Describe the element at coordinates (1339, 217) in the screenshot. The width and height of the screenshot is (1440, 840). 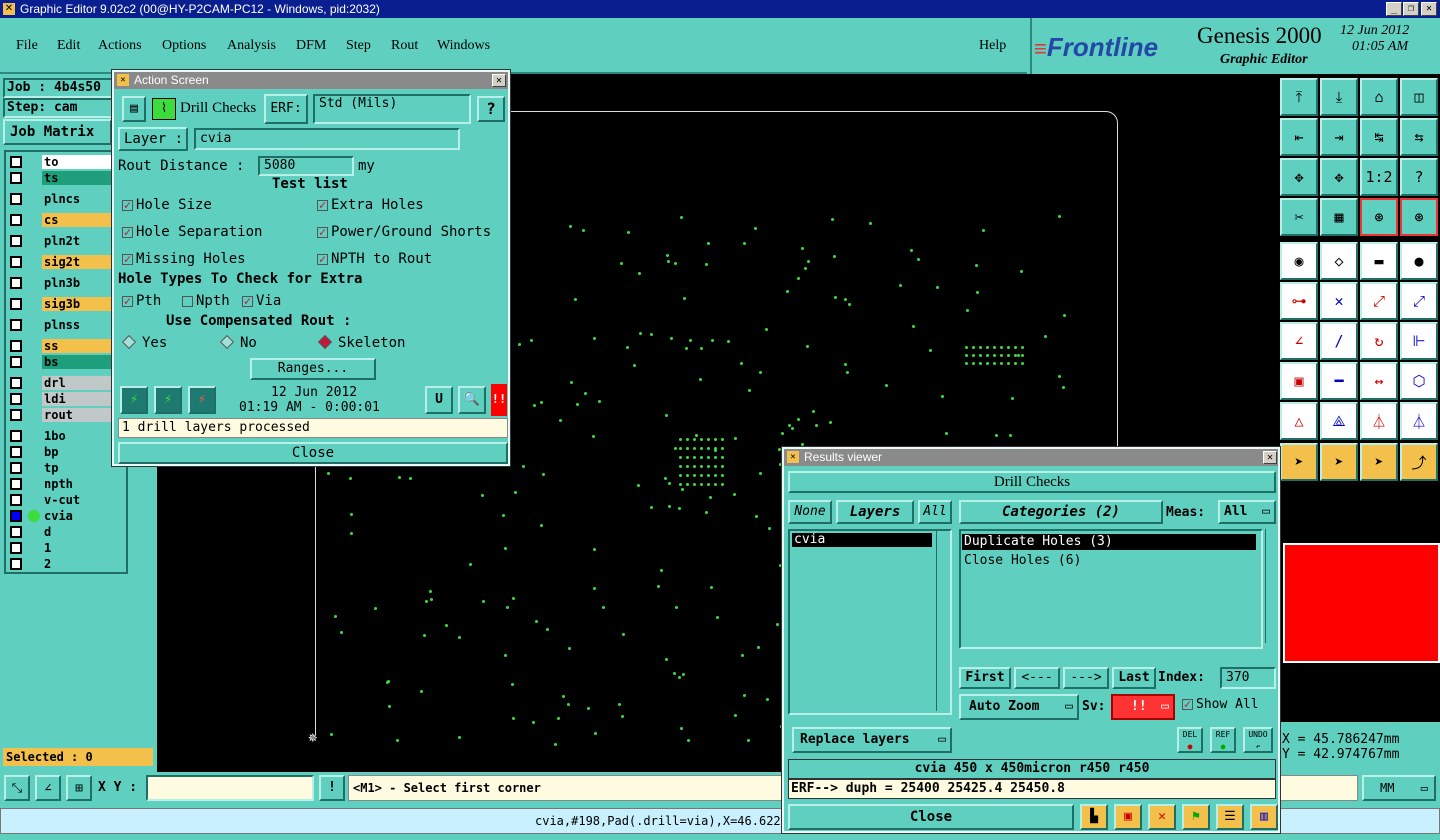
I see `grid-icon: ▦` at that location.